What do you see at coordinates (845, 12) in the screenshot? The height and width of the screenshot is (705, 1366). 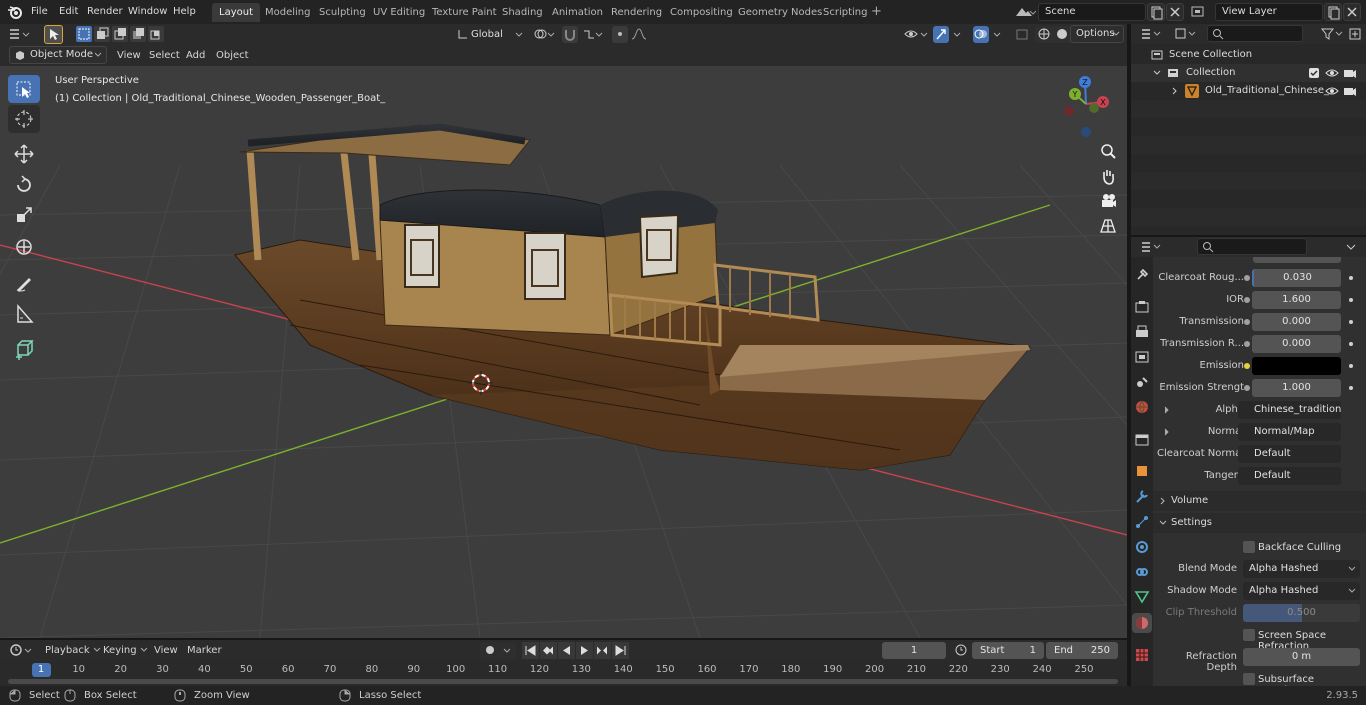 I see `tab-scripting: Scripting` at bounding box center [845, 12].